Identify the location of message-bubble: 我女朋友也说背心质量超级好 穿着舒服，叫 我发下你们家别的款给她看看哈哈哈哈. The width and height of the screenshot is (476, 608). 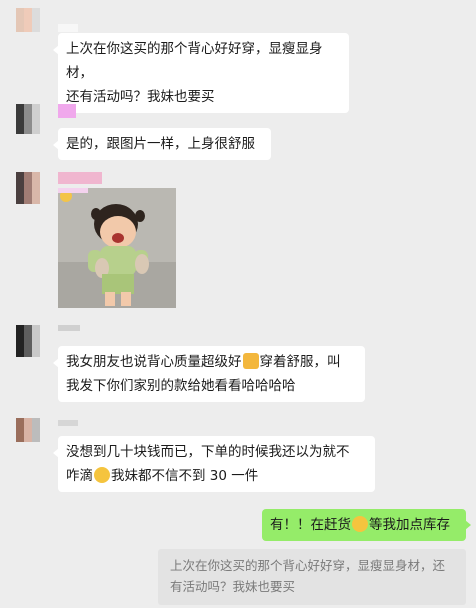
(209, 374).